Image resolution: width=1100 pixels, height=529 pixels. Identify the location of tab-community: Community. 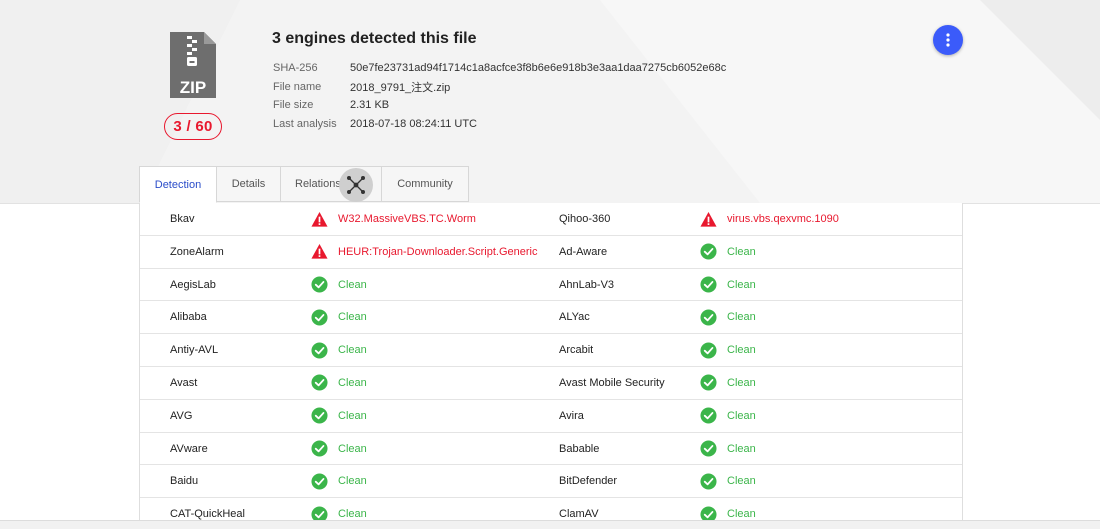
(425, 184).